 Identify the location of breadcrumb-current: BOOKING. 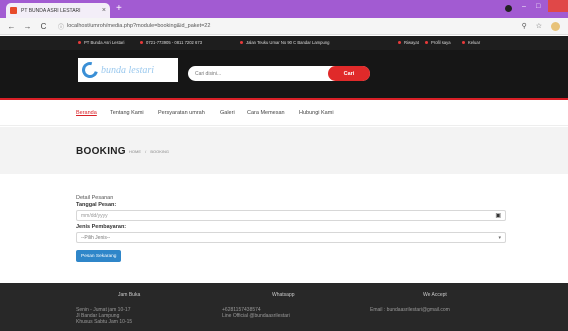
(160, 151).